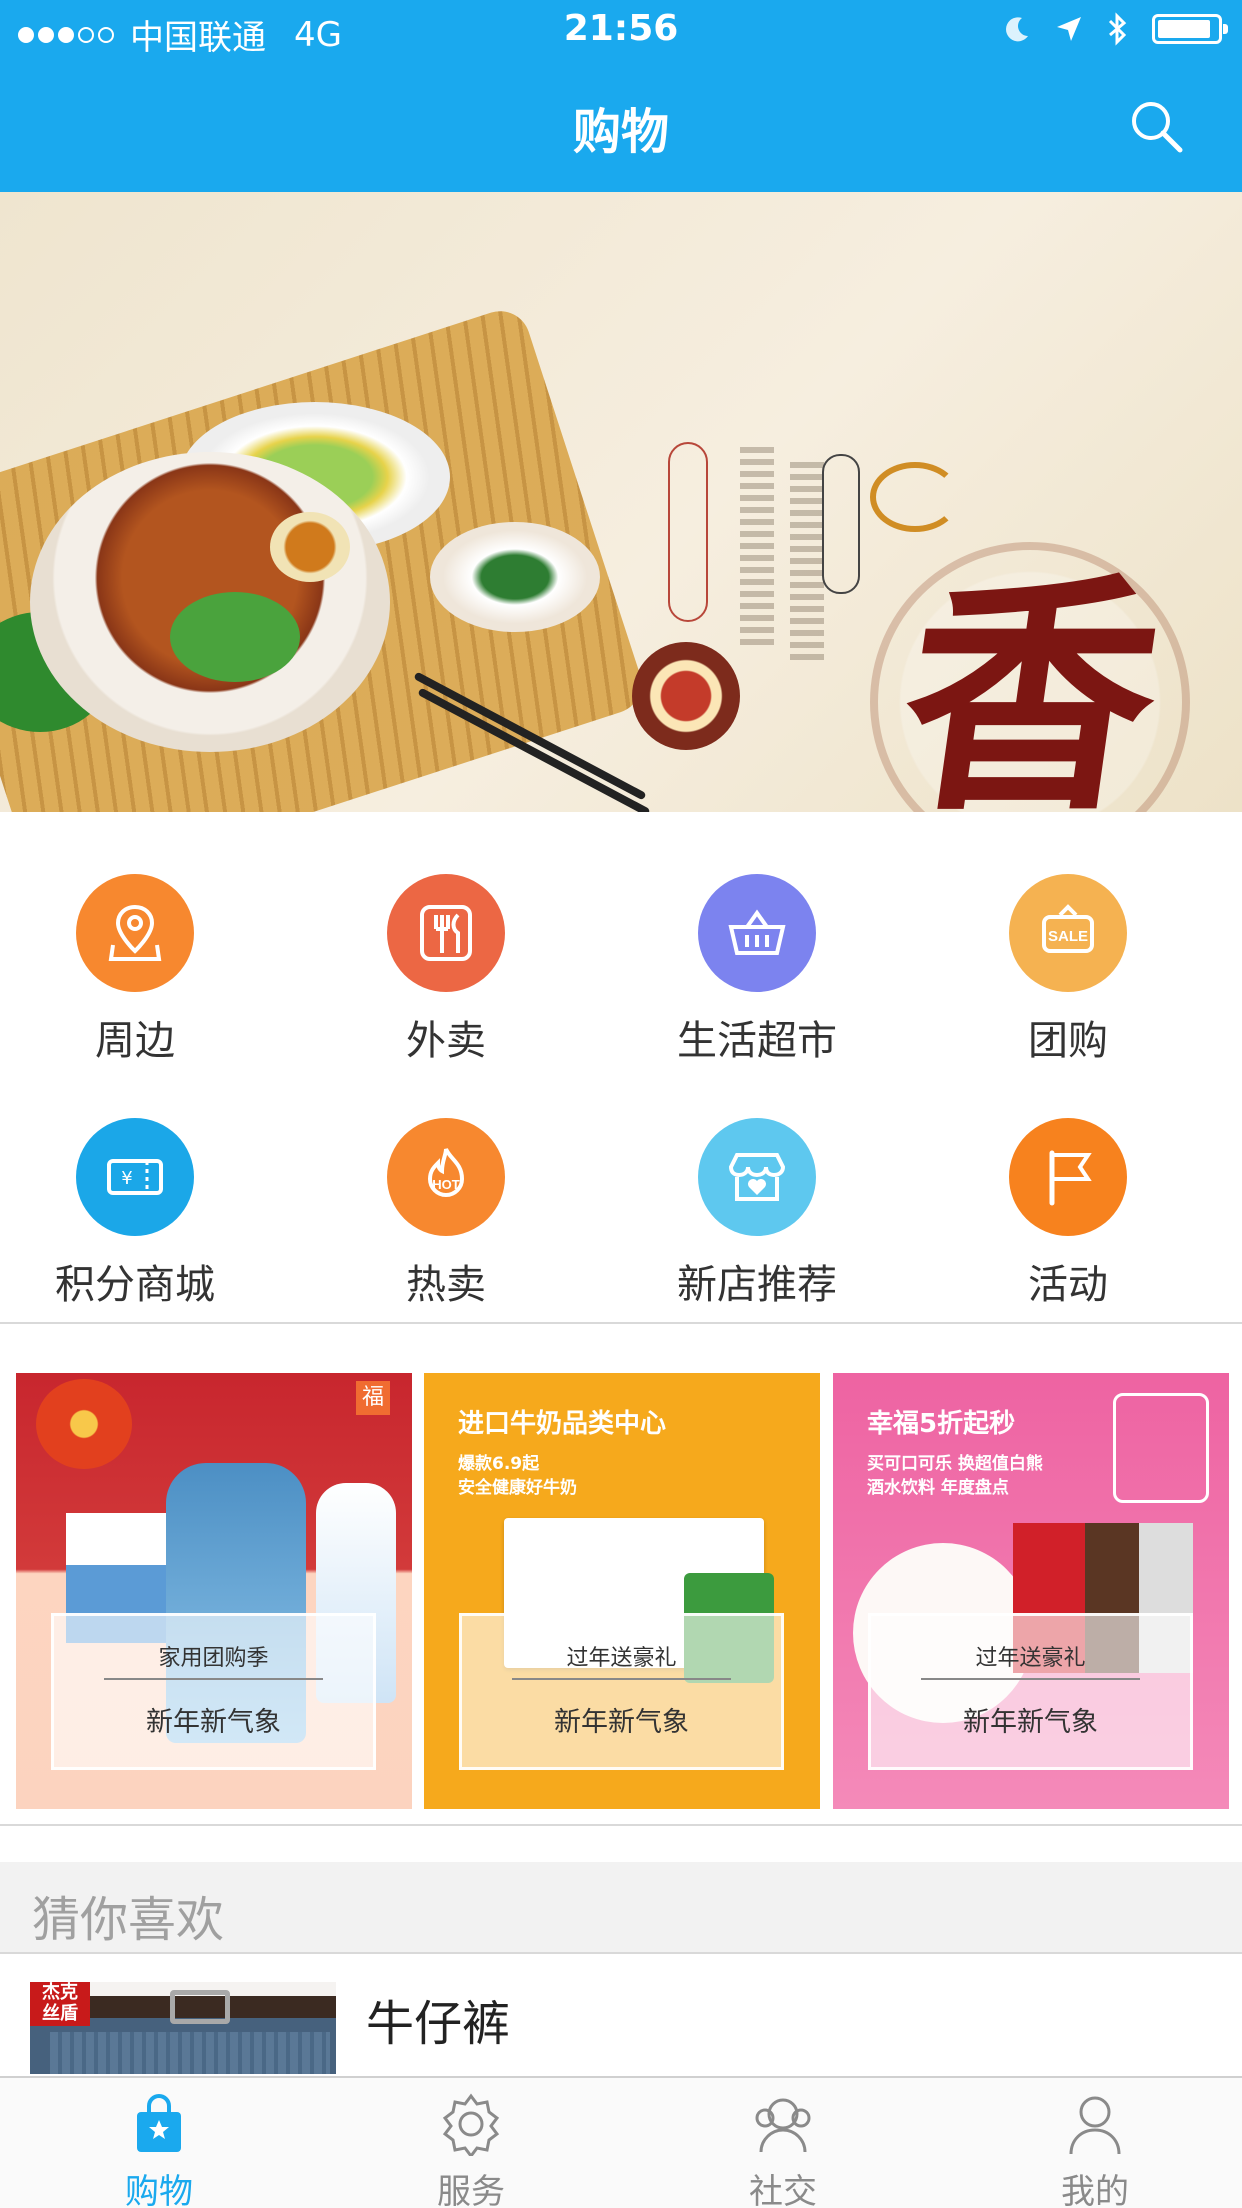 This screenshot has width=1242, height=2208. What do you see at coordinates (200, 2007) in the screenshot?
I see `buckle-image` at bounding box center [200, 2007].